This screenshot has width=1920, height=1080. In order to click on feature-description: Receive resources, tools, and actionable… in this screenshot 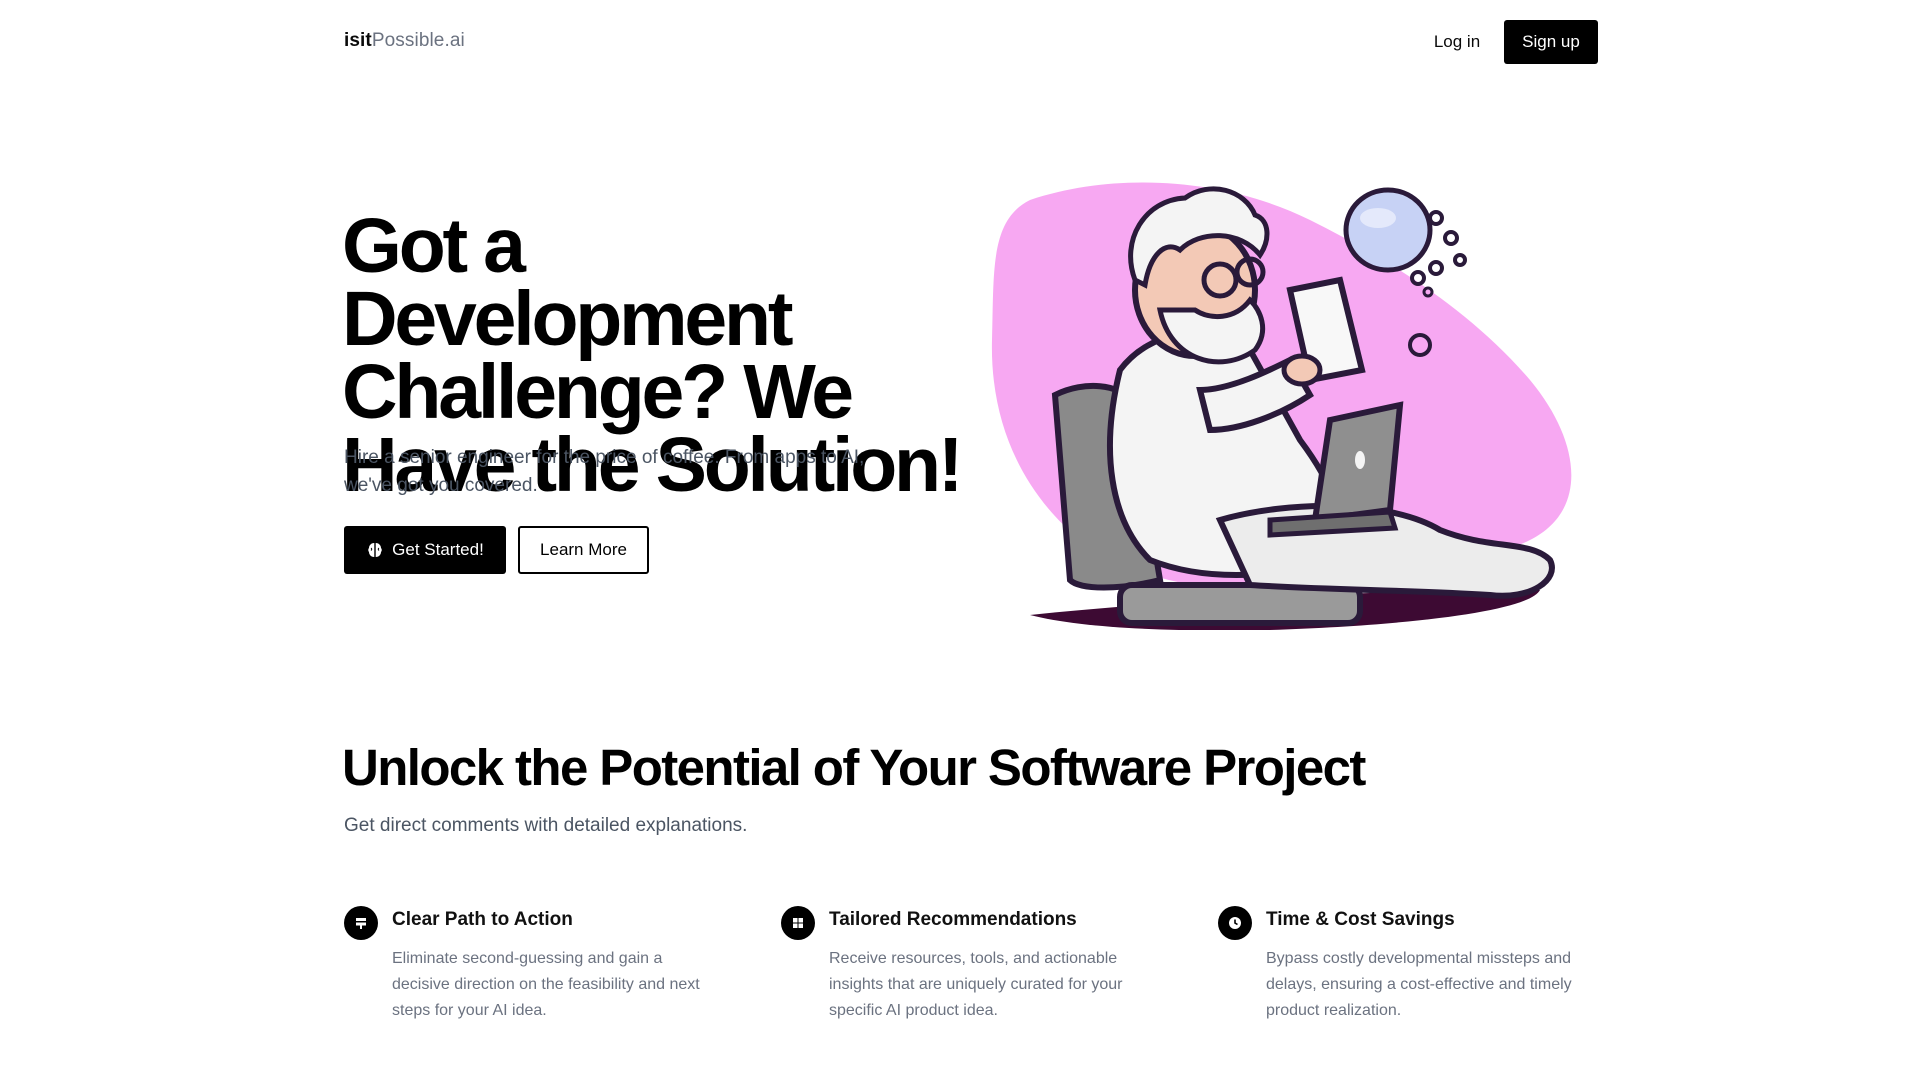, I will do `click(976, 984)`.